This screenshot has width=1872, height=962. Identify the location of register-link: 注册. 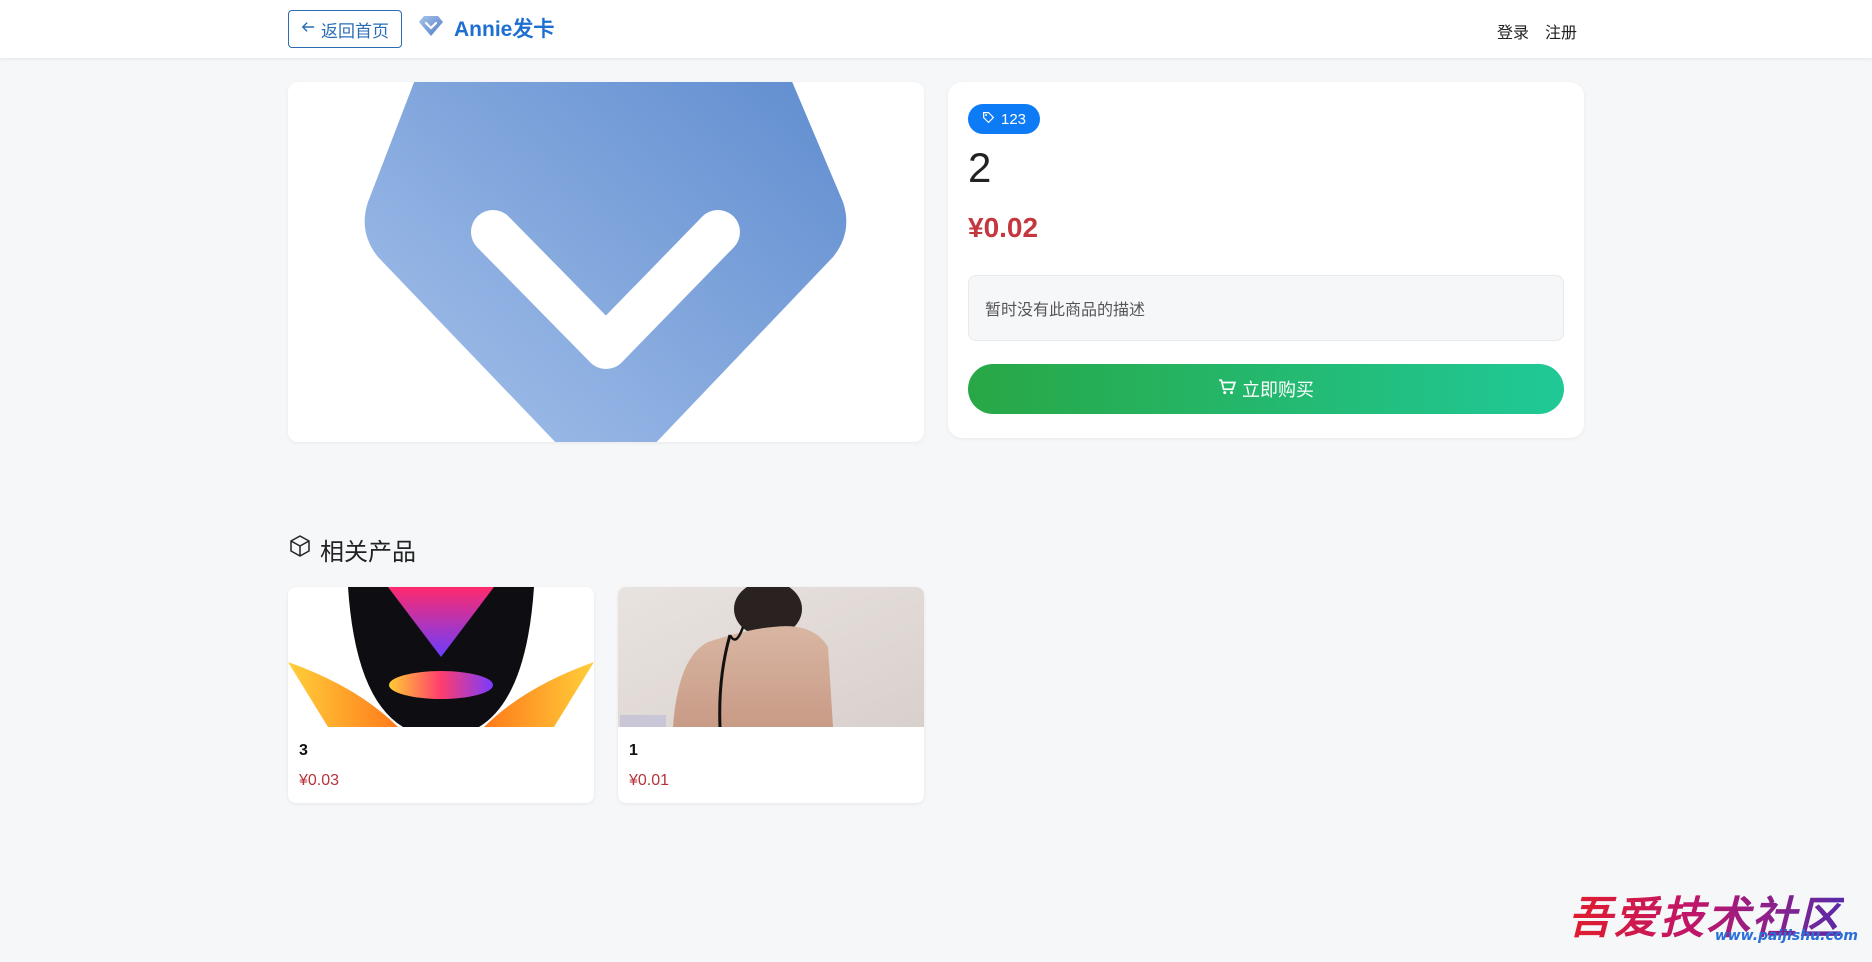
(1561, 31).